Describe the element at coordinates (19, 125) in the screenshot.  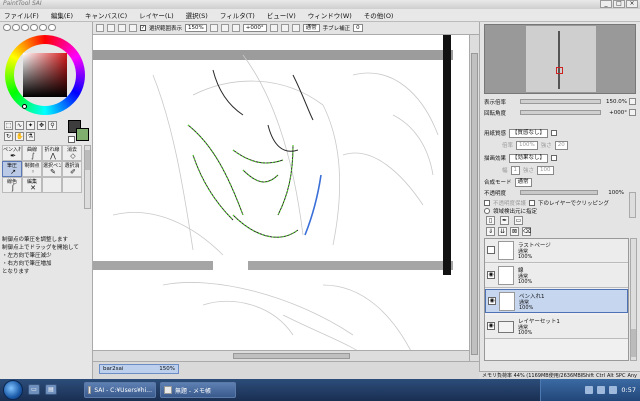
I see `lasso-icon: ∿` at that location.